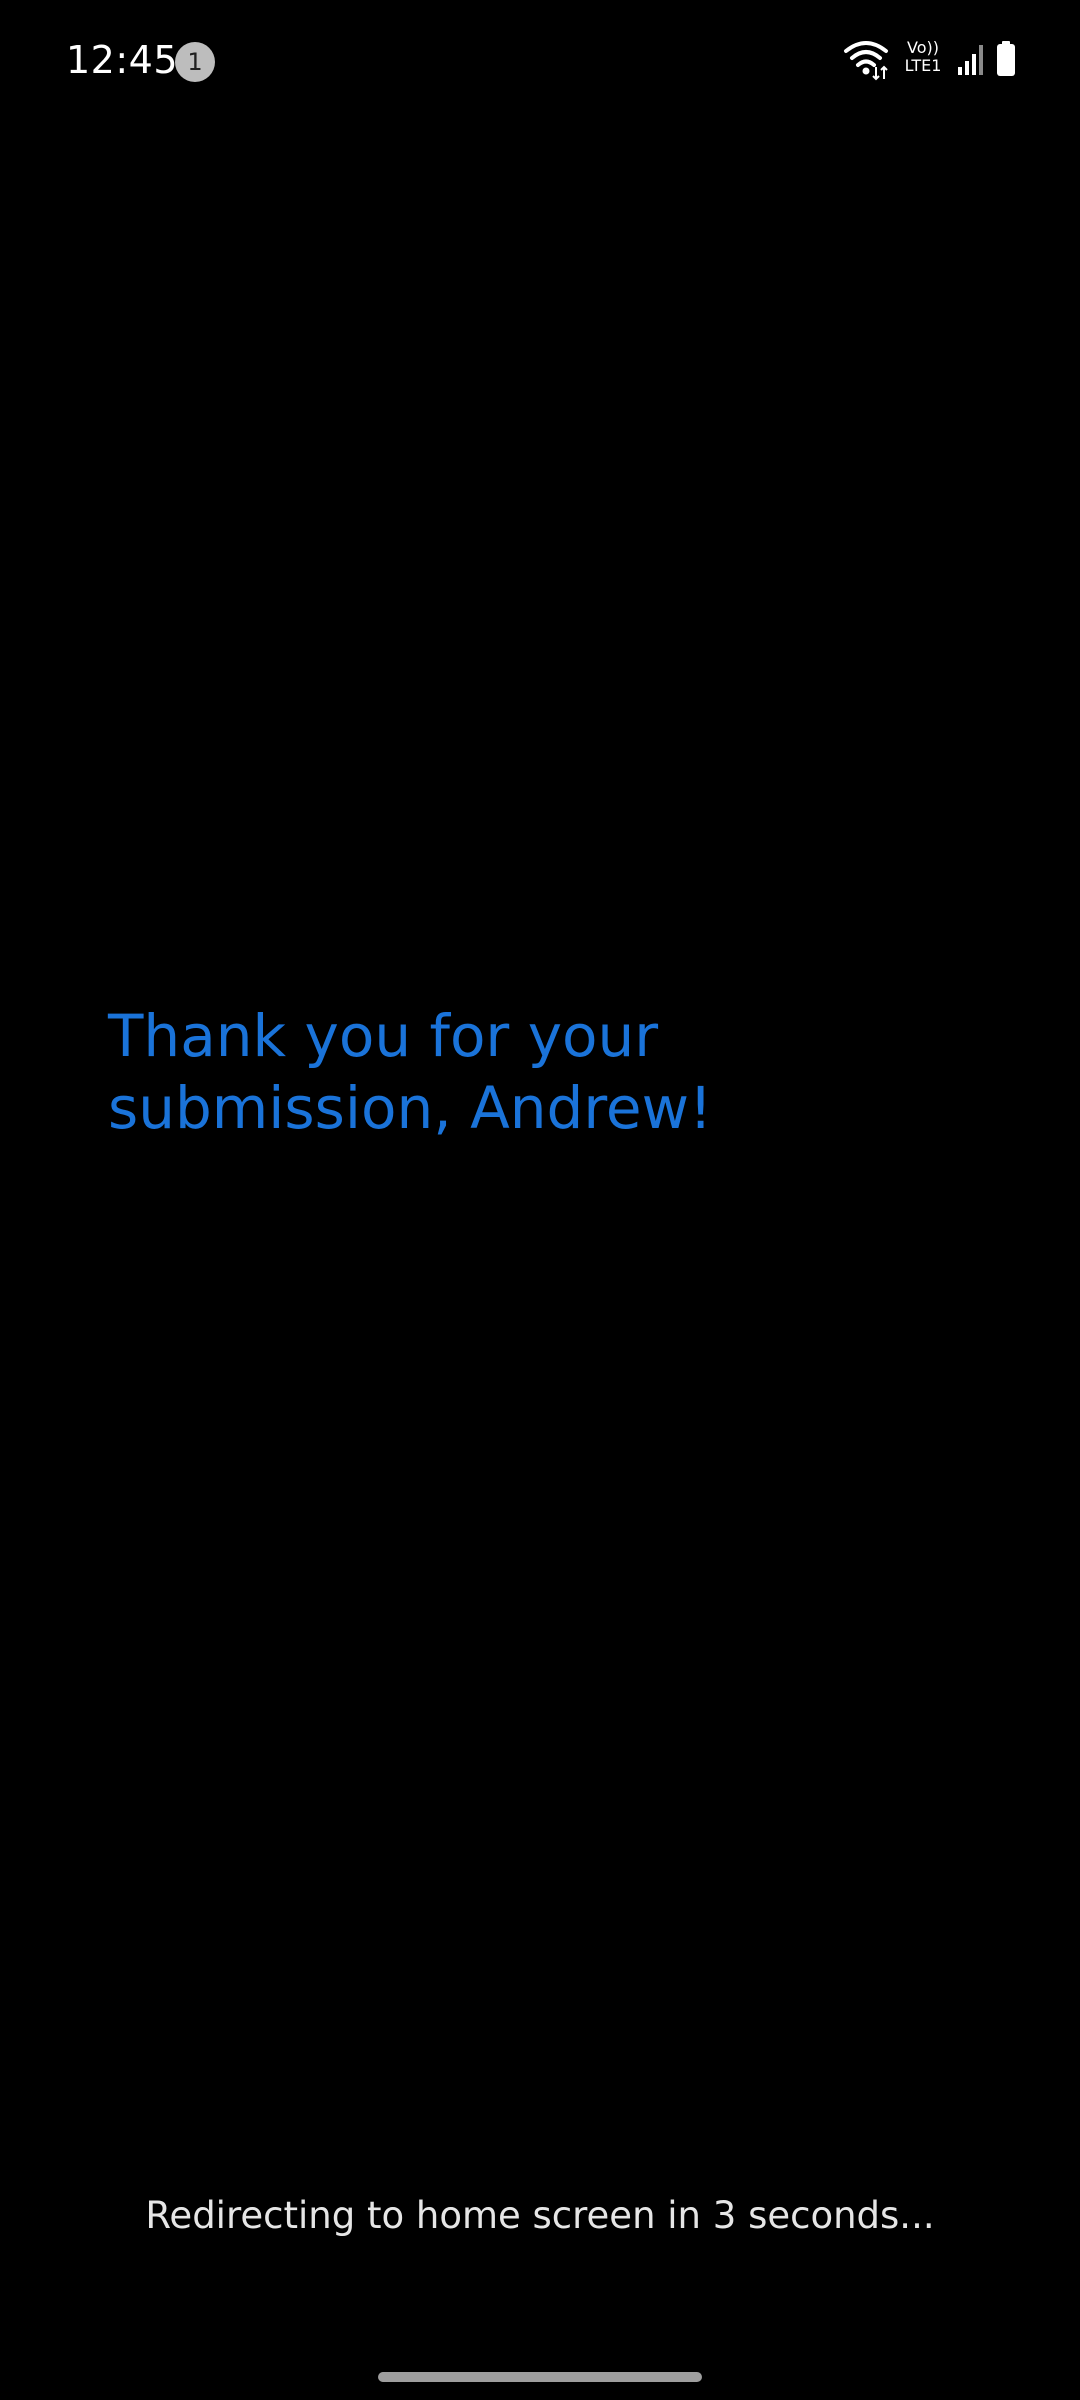 The height and width of the screenshot is (2400, 1080). Describe the element at coordinates (1006, 61) in the screenshot. I see `battery-icon` at that location.